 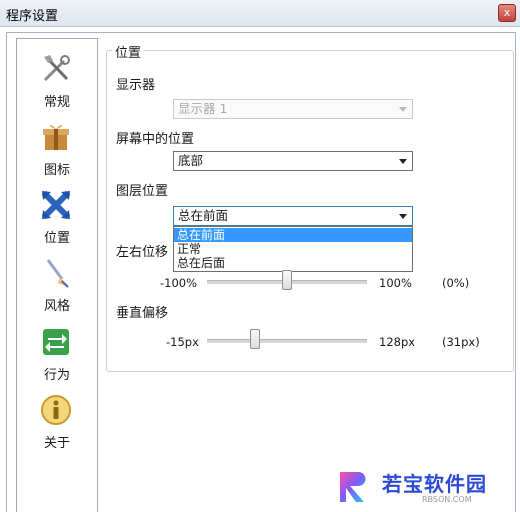 What do you see at coordinates (136, 85) in the screenshot?
I see `display-label: 显示器` at bounding box center [136, 85].